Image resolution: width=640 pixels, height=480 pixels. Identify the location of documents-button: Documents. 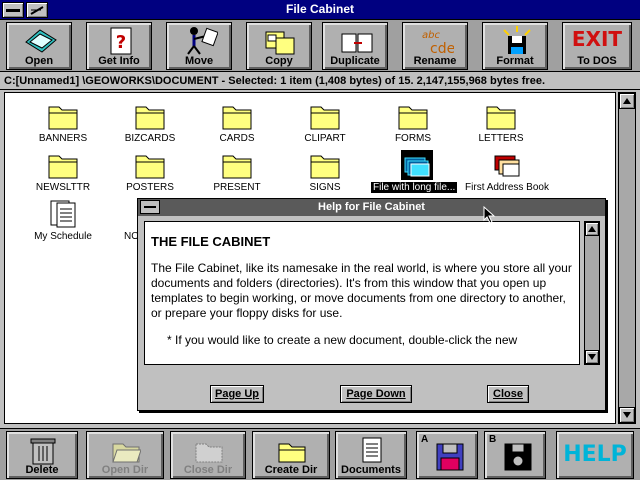
(371, 455).